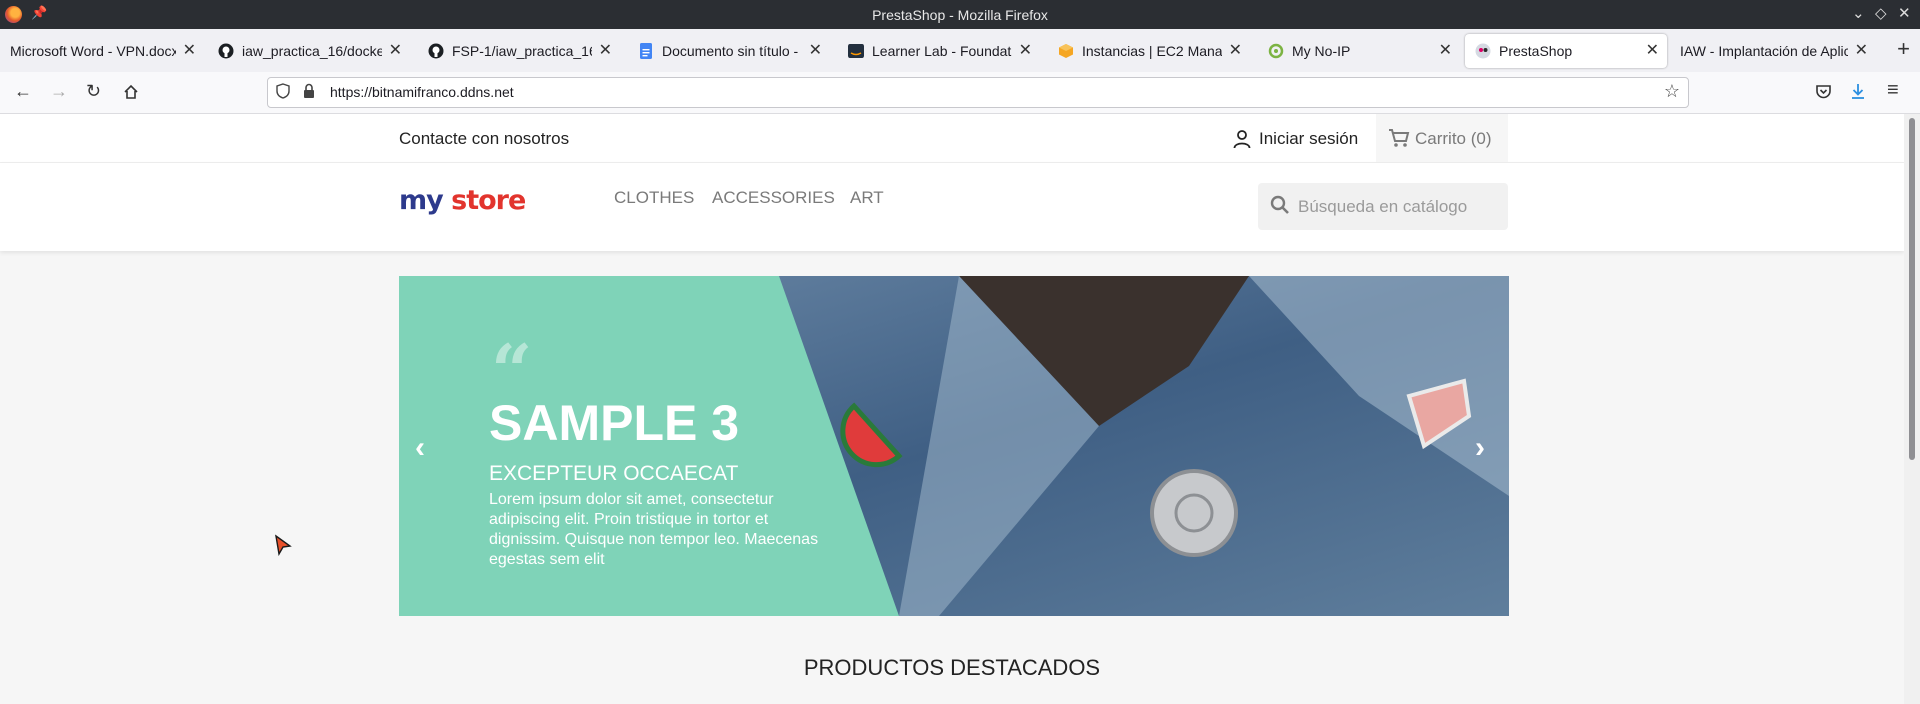 The height and width of the screenshot is (704, 1920). What do you see at coordinates (488, 200) in the screenshot?
I see `logo-word-store: store` at bounding box center [488, 200].